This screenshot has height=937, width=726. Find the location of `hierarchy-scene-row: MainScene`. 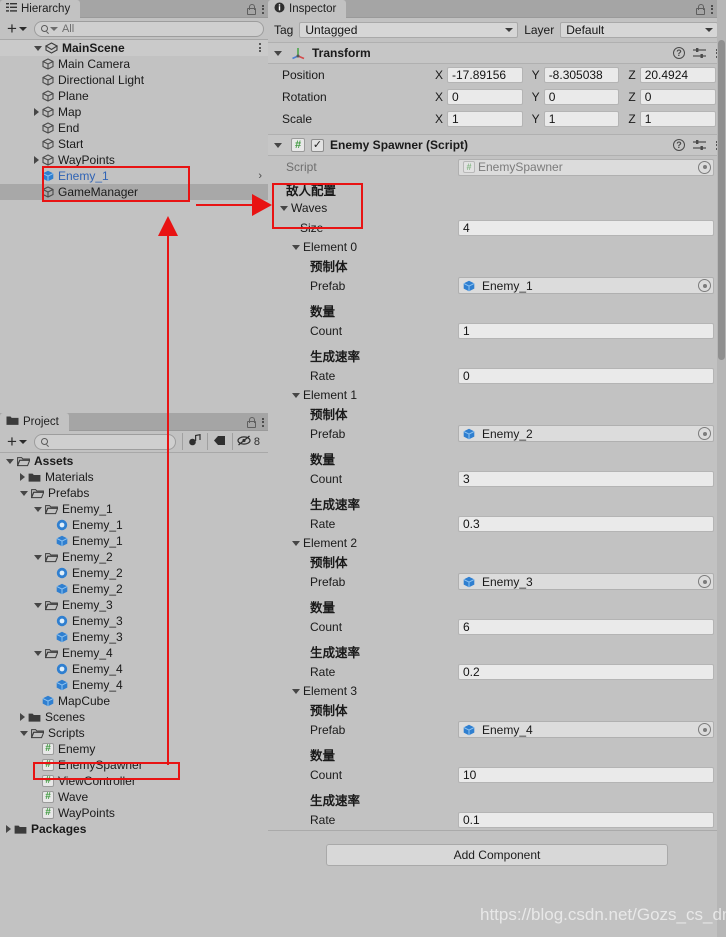

hierarchy-scene-row: MainScene is located at coordinates (134, 48).